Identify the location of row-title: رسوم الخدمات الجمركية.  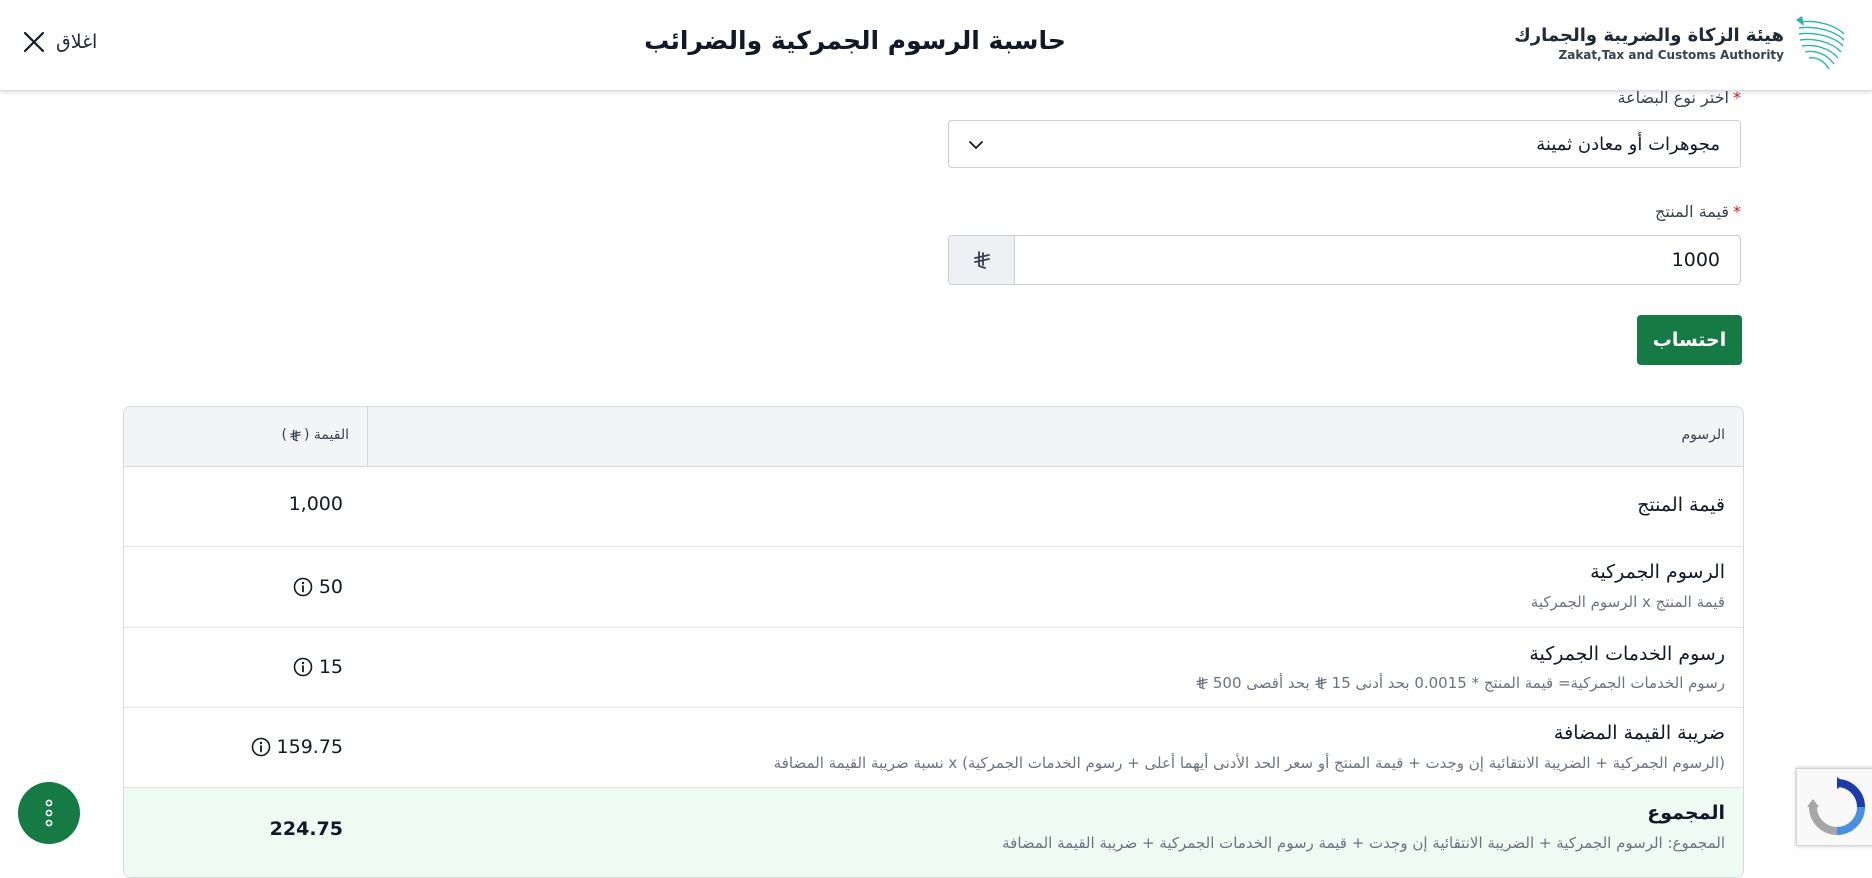
(1627, 654).